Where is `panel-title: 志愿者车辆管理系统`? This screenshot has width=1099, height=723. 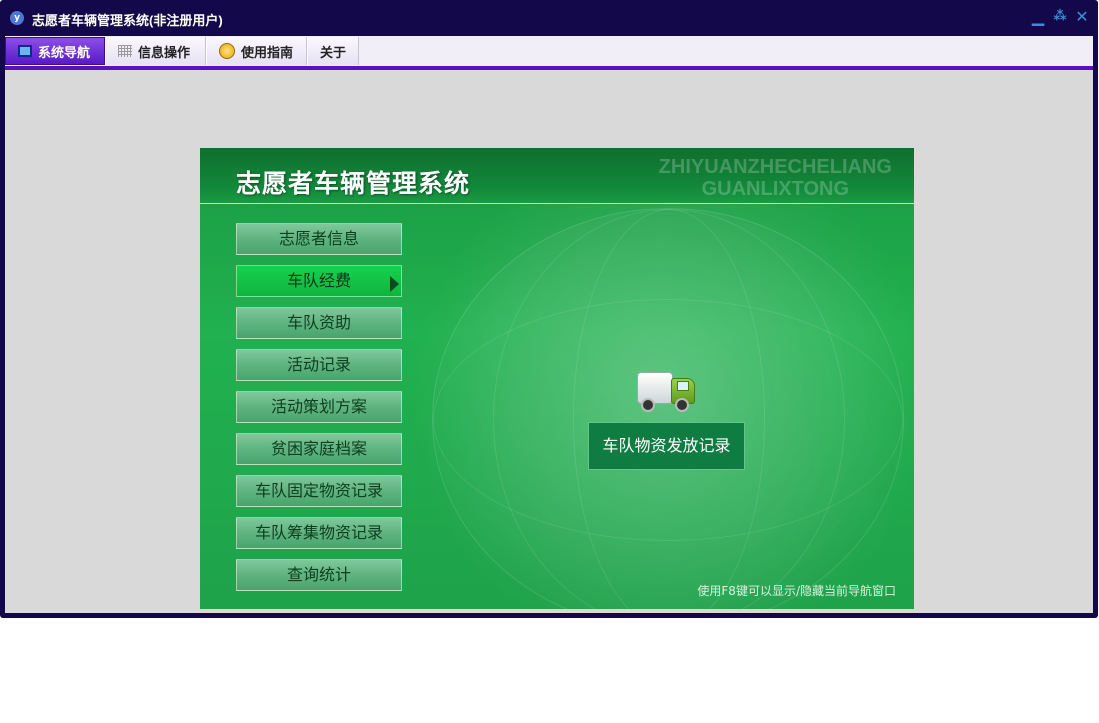 panel-title: 志愿者车辆管理系统 is located at coordinates (353, 183).